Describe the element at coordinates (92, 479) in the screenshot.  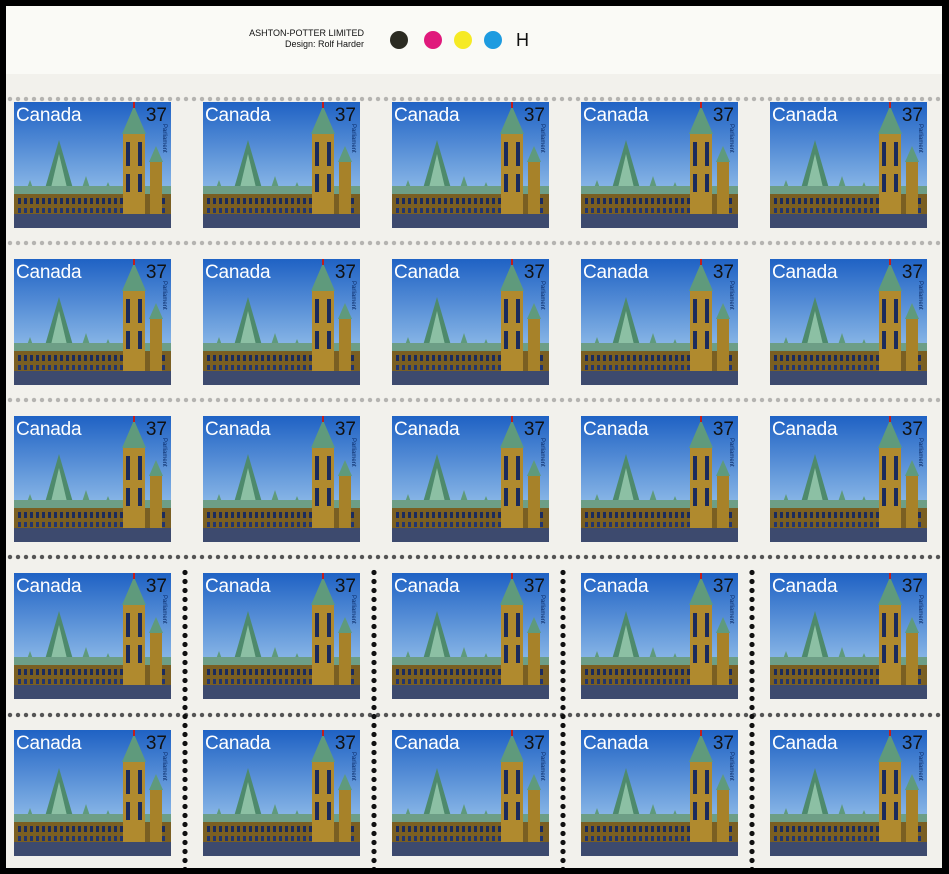
I see `stamp-r3-c1: Canada 37 Parliament` at that location.